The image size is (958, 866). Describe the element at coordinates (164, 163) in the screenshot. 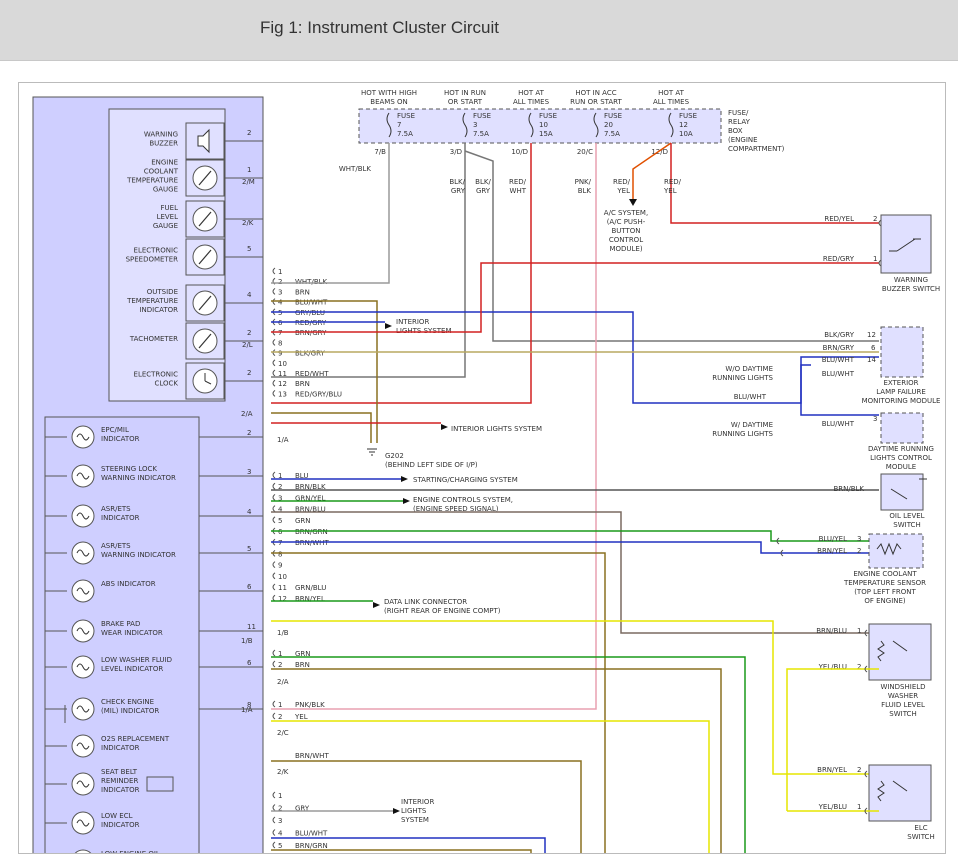

I see `gauge-label: ENGINE` at that location.